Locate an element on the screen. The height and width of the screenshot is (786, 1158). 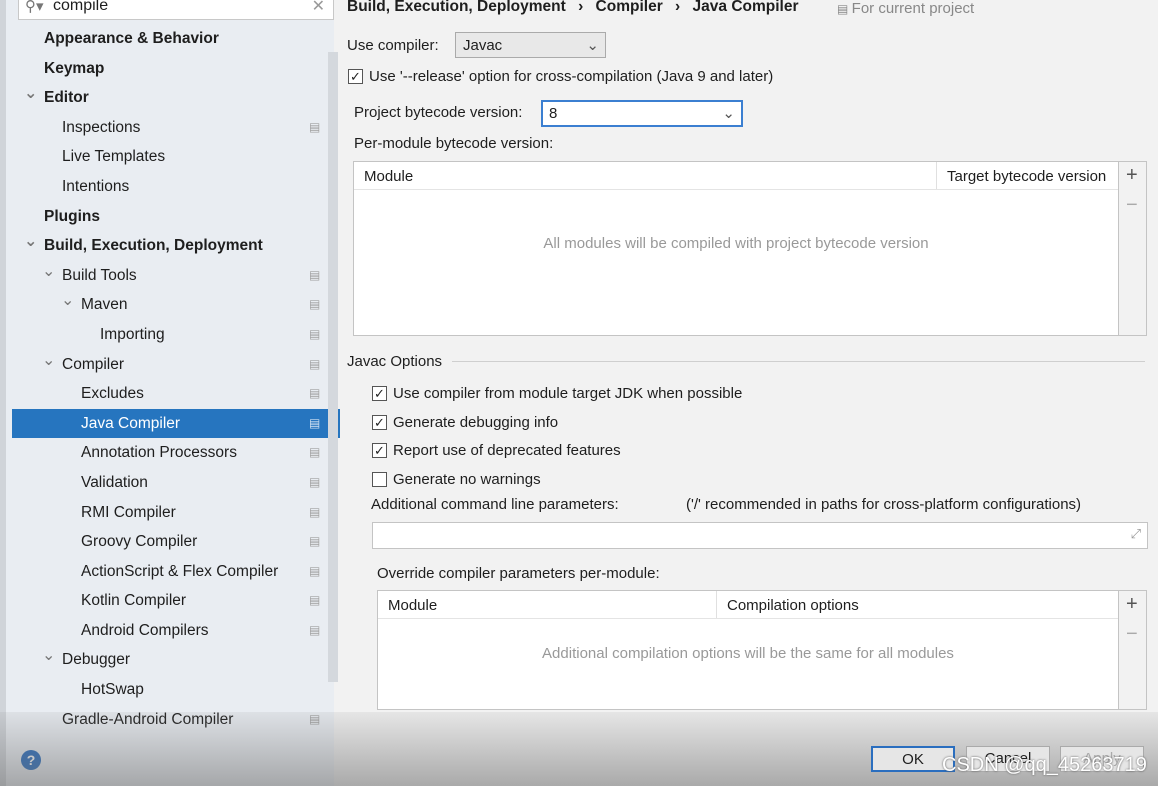
search-field: ⚲▾ compile ✕ is located at coordinates (176, 10).